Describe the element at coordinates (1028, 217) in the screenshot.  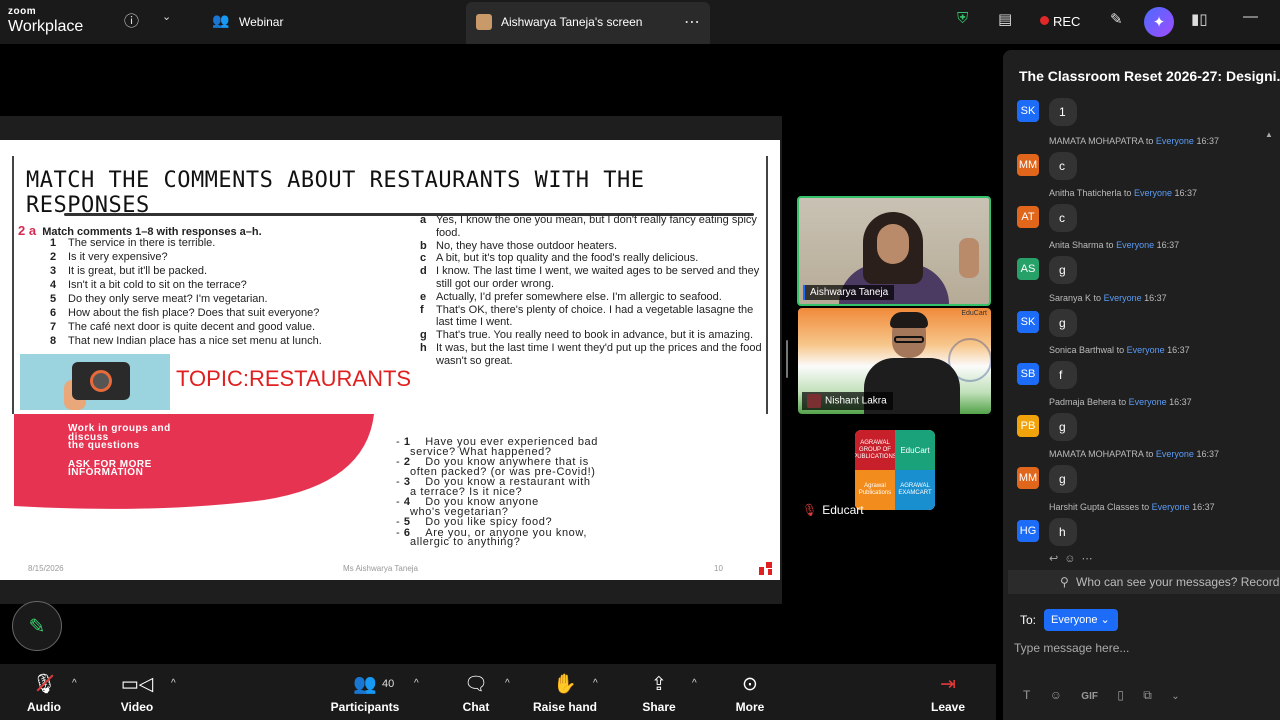
I see `avatar: AT` at that location.